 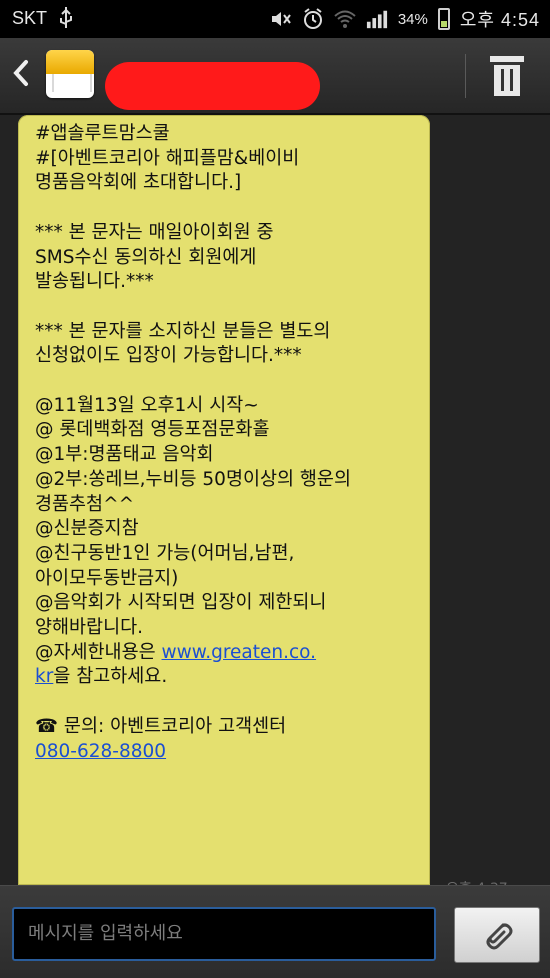 What do you see at coordinates (70, 74) in the screenshot?
I see `envelope-icon` at bounding box center [70, 74].